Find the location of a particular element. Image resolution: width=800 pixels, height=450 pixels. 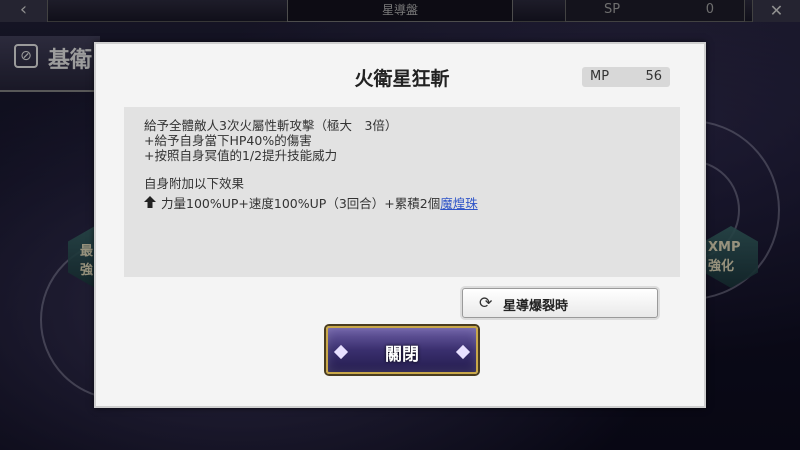

star-burst-toggle-button: ⟳ 星導爆裂時 is located at coordinates (560, 303).